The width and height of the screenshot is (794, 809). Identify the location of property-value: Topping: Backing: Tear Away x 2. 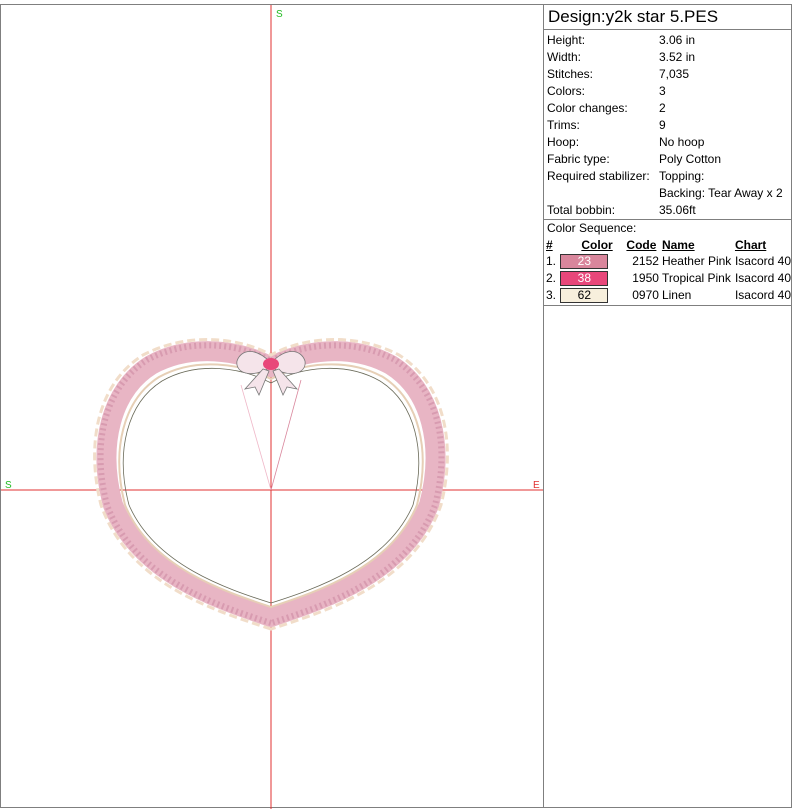
(725, 185).